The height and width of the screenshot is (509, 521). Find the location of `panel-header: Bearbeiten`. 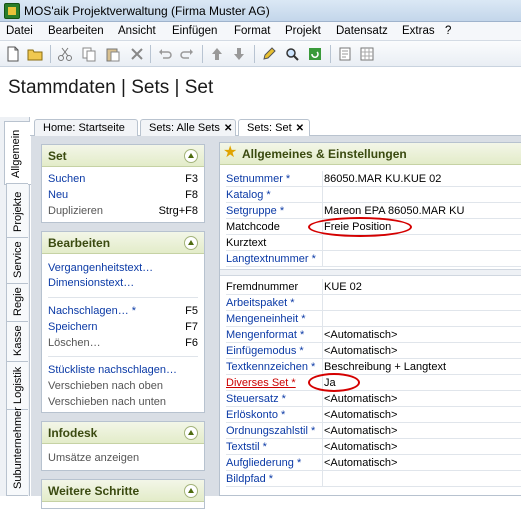

panel-header: Bearbeiten is located at coordinates (123, 243).